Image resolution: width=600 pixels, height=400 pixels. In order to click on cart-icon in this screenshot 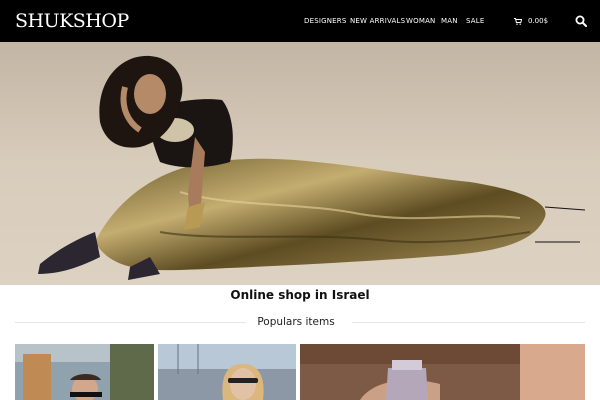, I will do `click(518, 21)`.